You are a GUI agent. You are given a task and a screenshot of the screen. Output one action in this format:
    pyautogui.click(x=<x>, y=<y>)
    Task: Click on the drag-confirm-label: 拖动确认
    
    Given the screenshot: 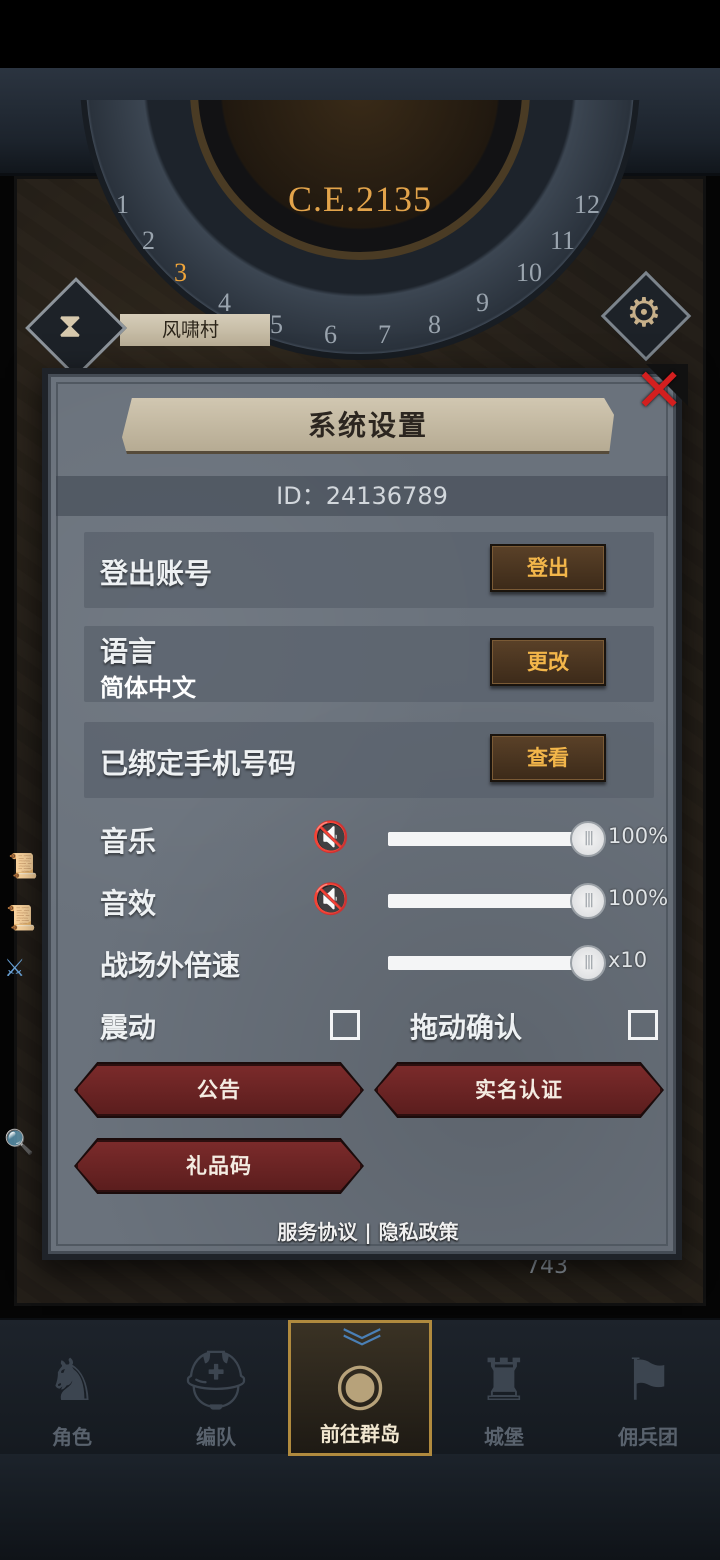 What is the action you would take?
    pyautogui.click(x=466, y=1027)
    